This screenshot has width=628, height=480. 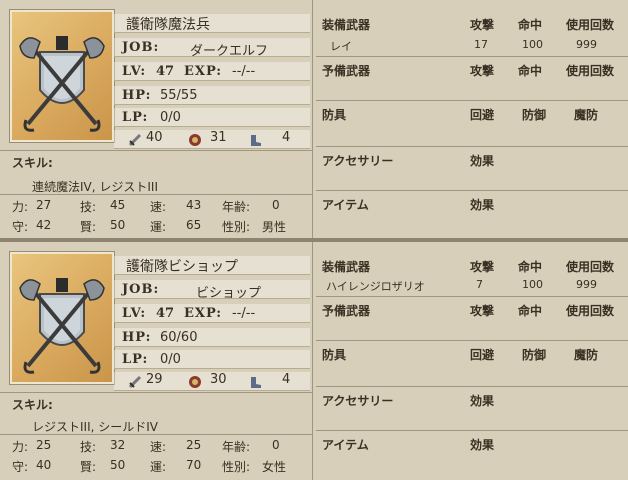 What do you see at coordinates (154, 379) in the screenshot?
I see `attack-value: 29` at bounding box center [154, 379].